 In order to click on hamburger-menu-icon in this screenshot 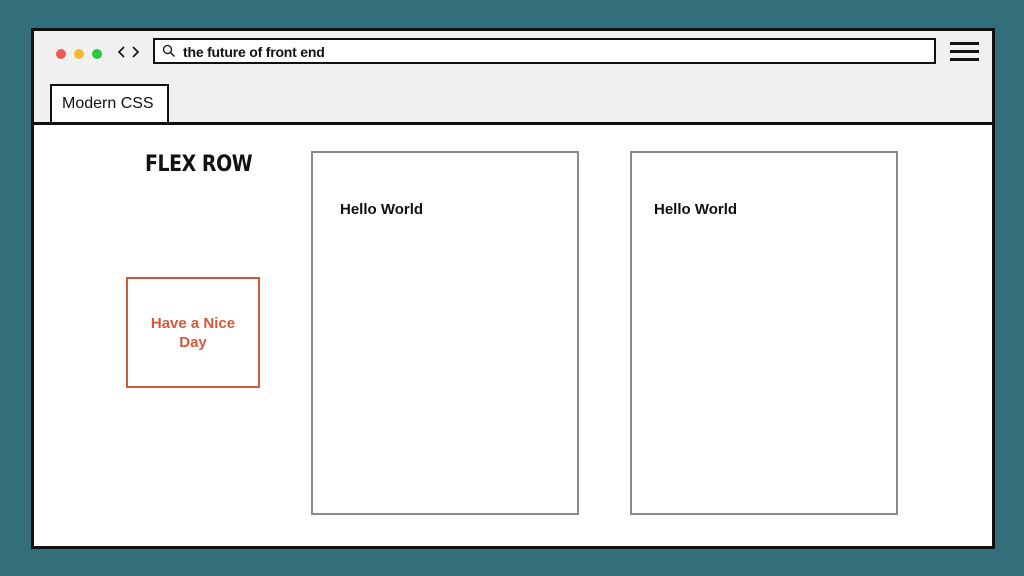, I will do `click(964, 53)`.